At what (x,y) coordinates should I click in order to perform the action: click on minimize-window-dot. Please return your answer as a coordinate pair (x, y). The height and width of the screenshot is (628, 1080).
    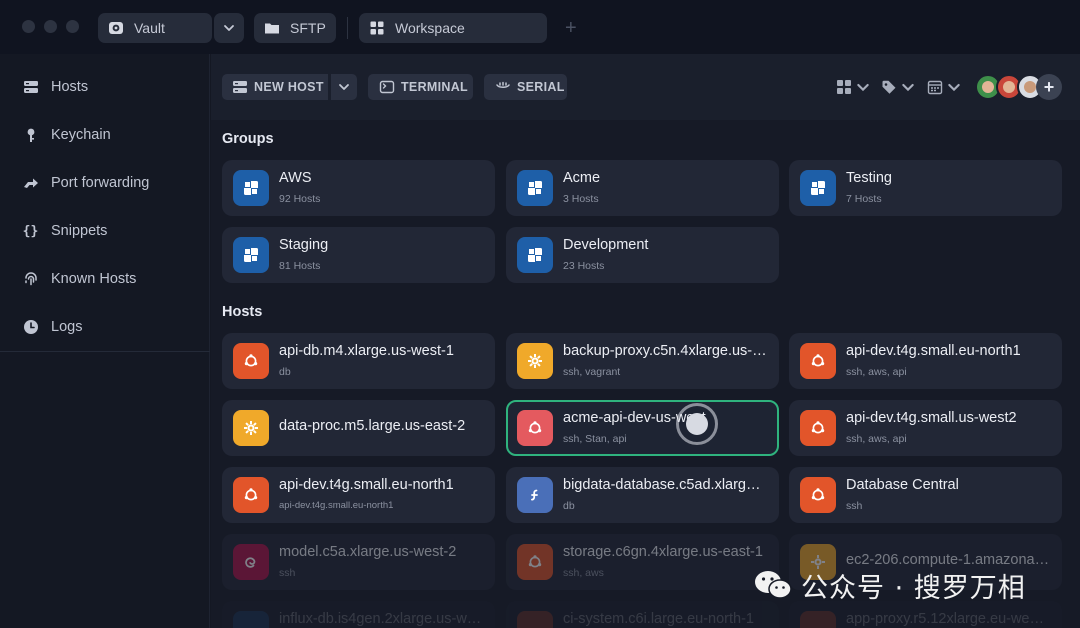
    Looking at the image, I should click on (50, 26).